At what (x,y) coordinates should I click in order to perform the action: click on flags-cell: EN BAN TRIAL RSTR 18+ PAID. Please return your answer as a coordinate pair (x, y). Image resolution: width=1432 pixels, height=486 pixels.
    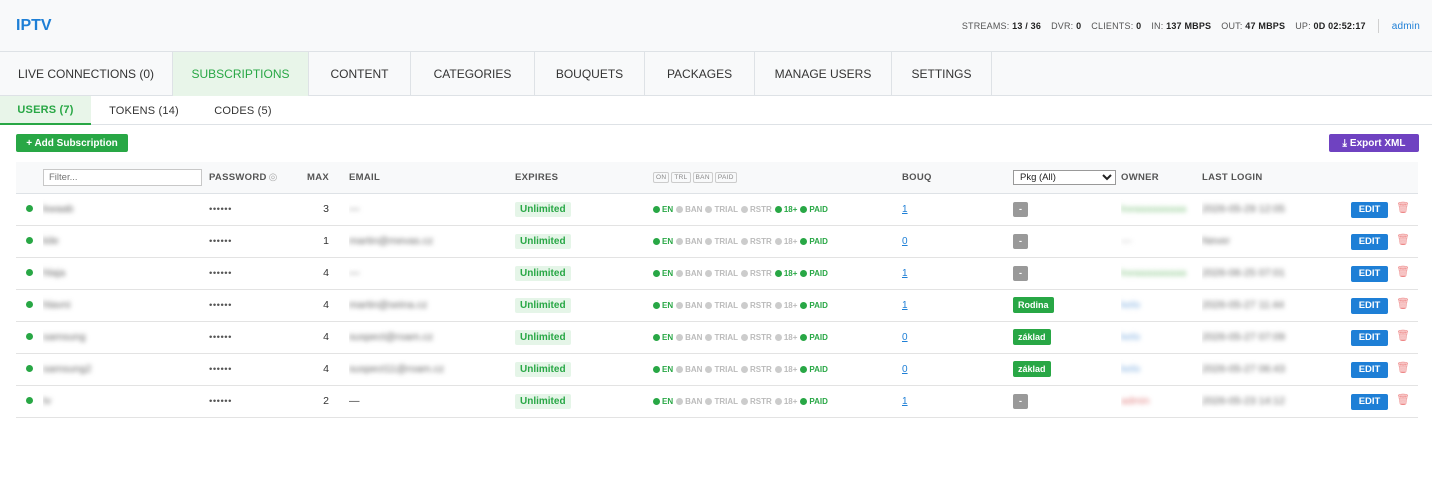
    Looking at the image, I should click on (777, 337).